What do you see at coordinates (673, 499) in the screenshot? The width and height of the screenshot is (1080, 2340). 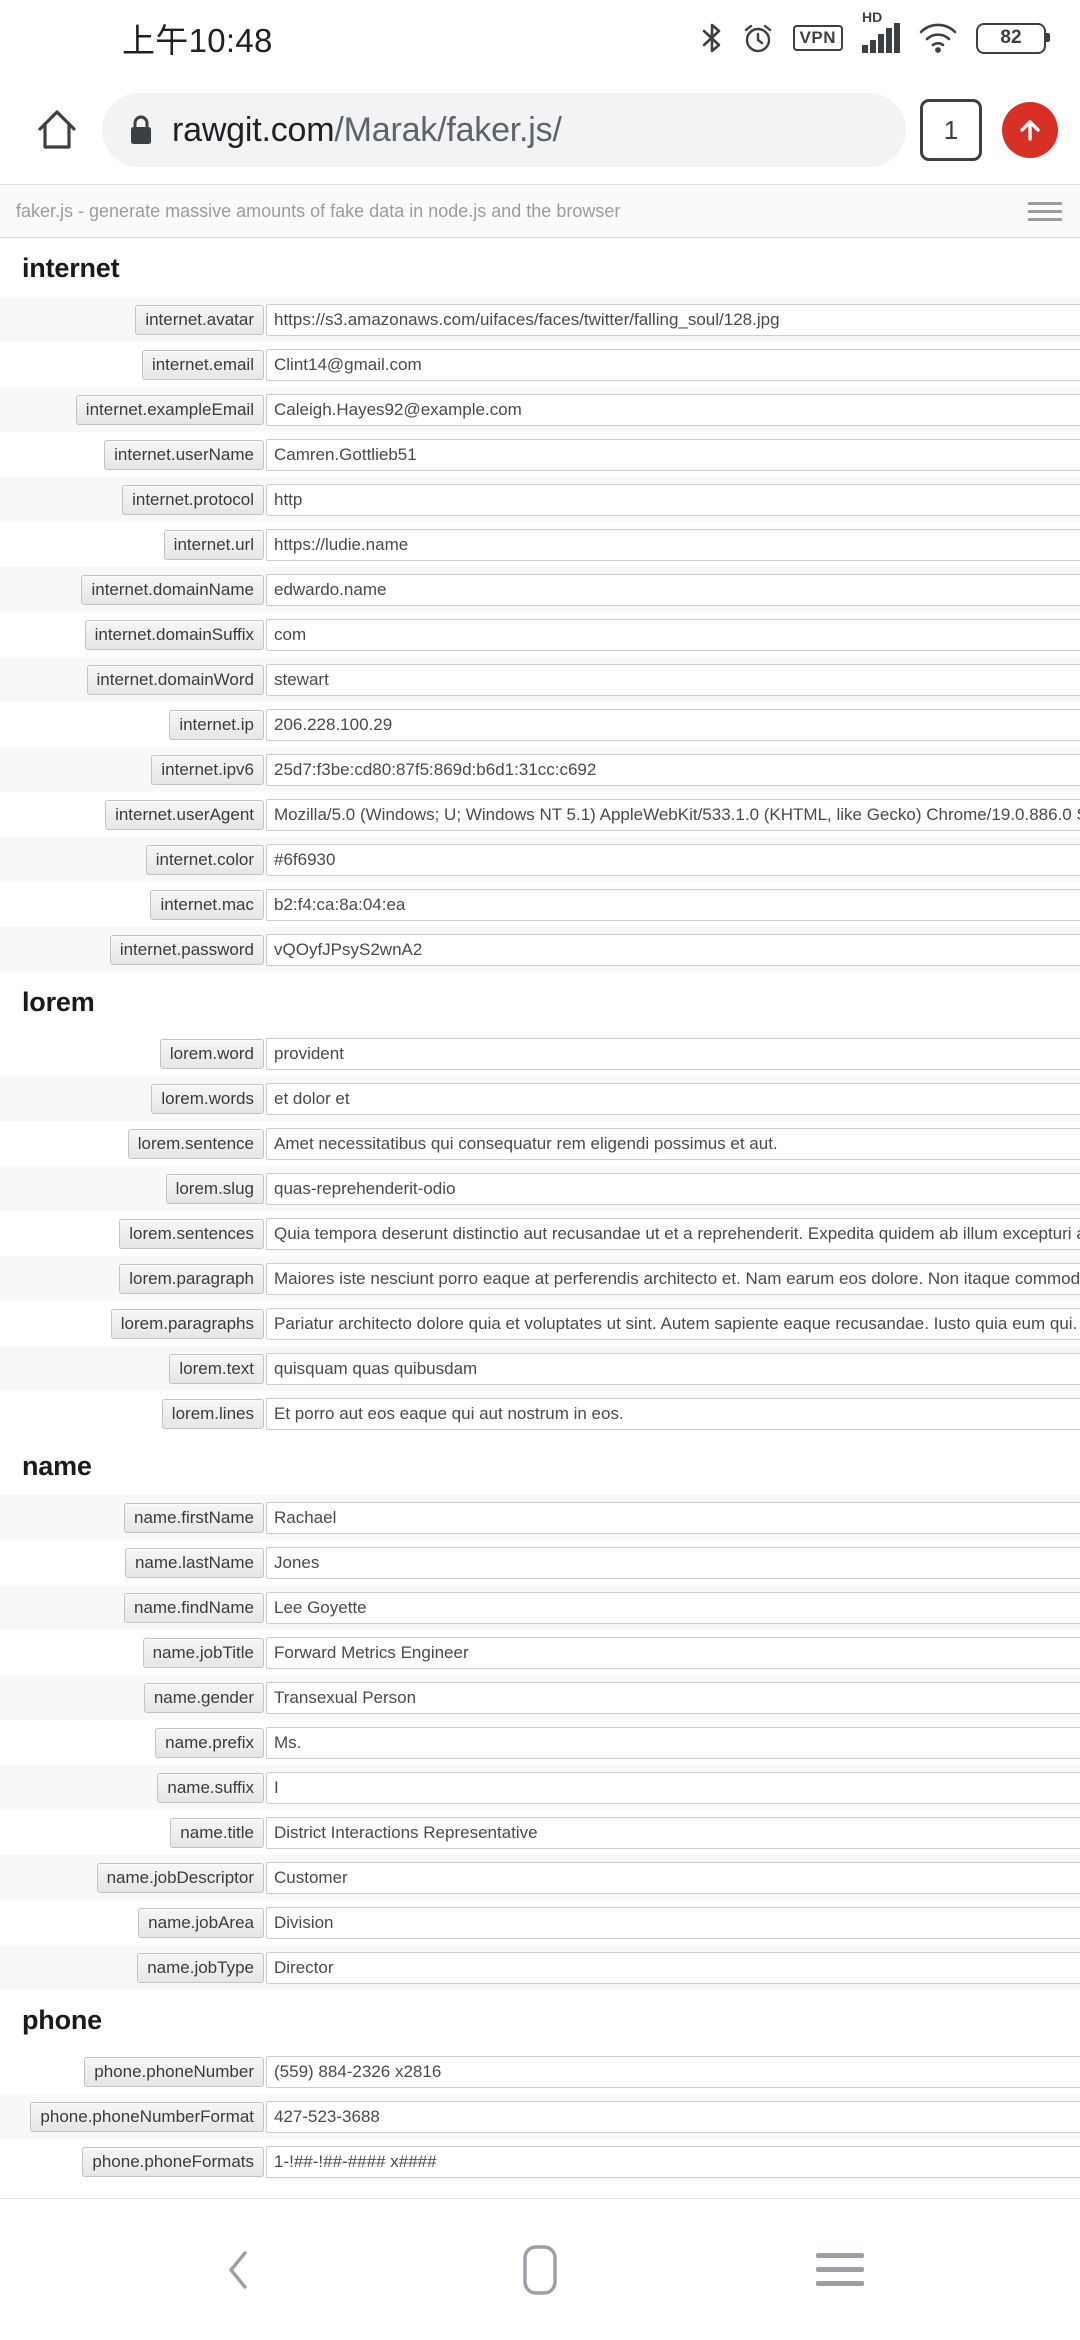 I see `row-value-input: http` at bounding box center [673, 499].